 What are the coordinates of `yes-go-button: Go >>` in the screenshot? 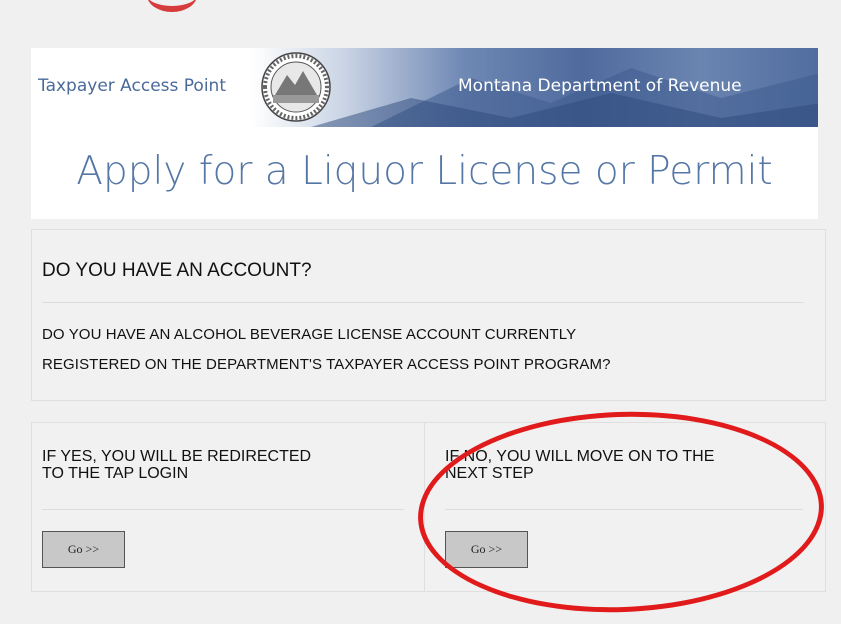 It's located at (83, 549).